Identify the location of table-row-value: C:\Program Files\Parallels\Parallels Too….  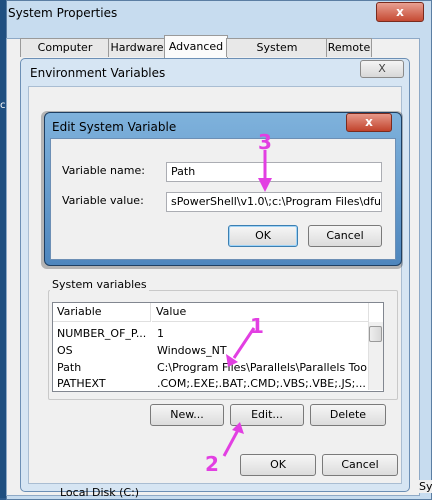
(262, 368).